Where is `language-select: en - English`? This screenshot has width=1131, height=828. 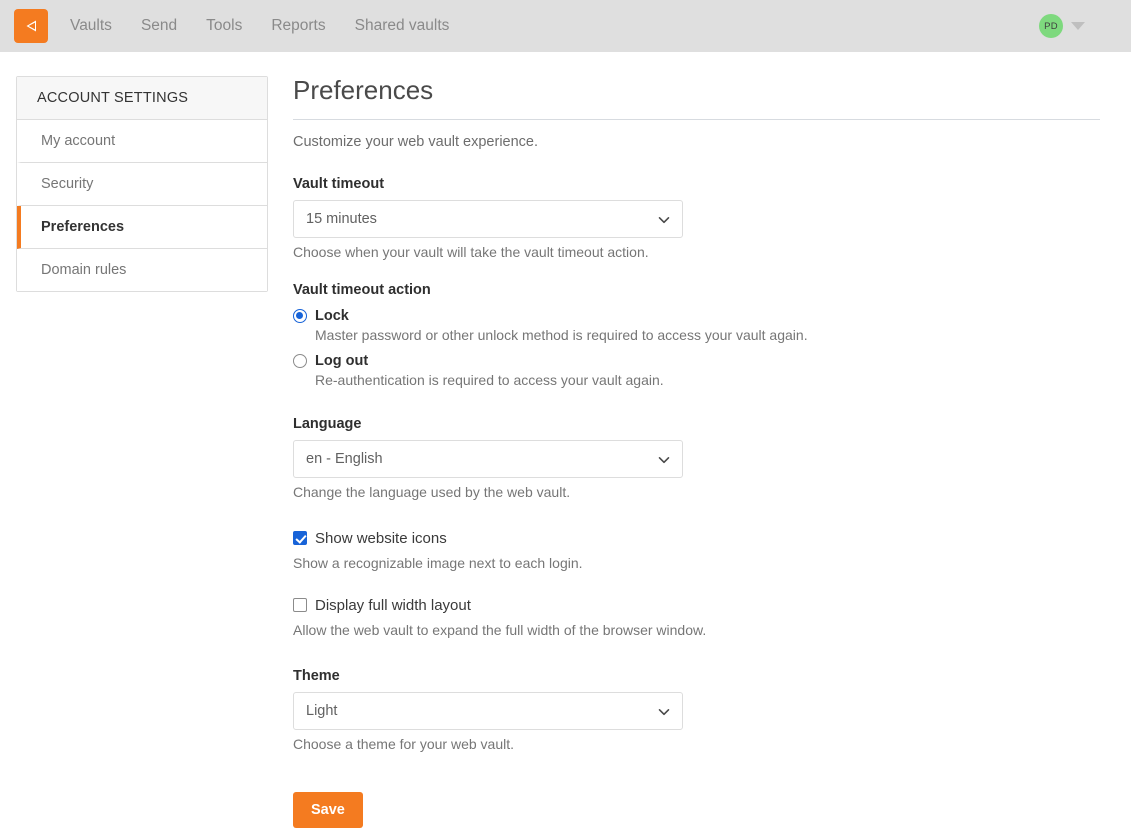
language-select: en - English is located at coordinates (488, 458).